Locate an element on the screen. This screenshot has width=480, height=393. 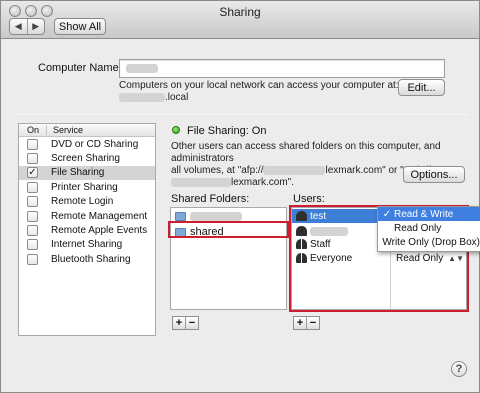
service-row-remote-login: Remote Login is located at coordinates (87, 202).